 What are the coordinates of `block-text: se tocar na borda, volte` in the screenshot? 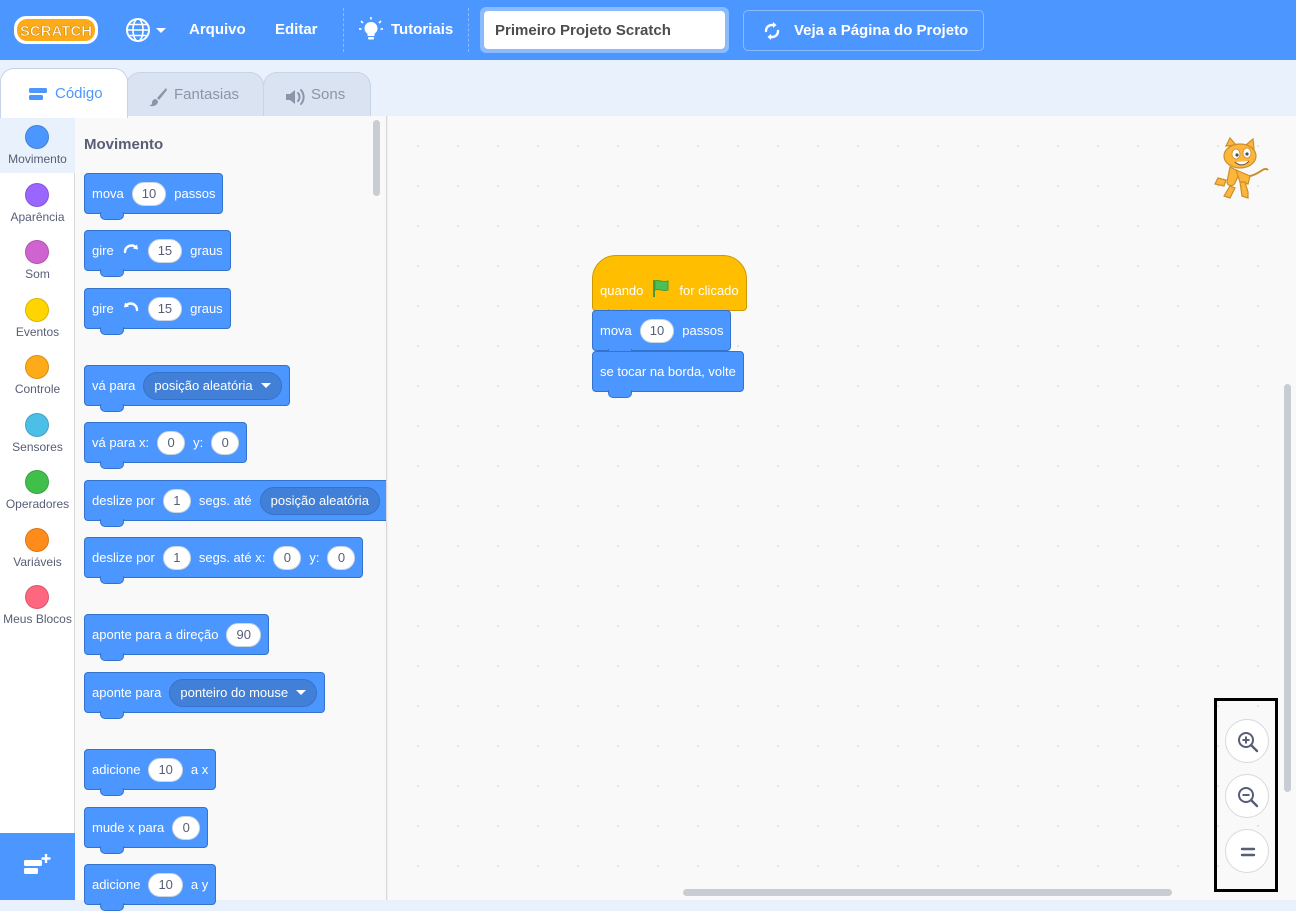 It's located at (668, 371).